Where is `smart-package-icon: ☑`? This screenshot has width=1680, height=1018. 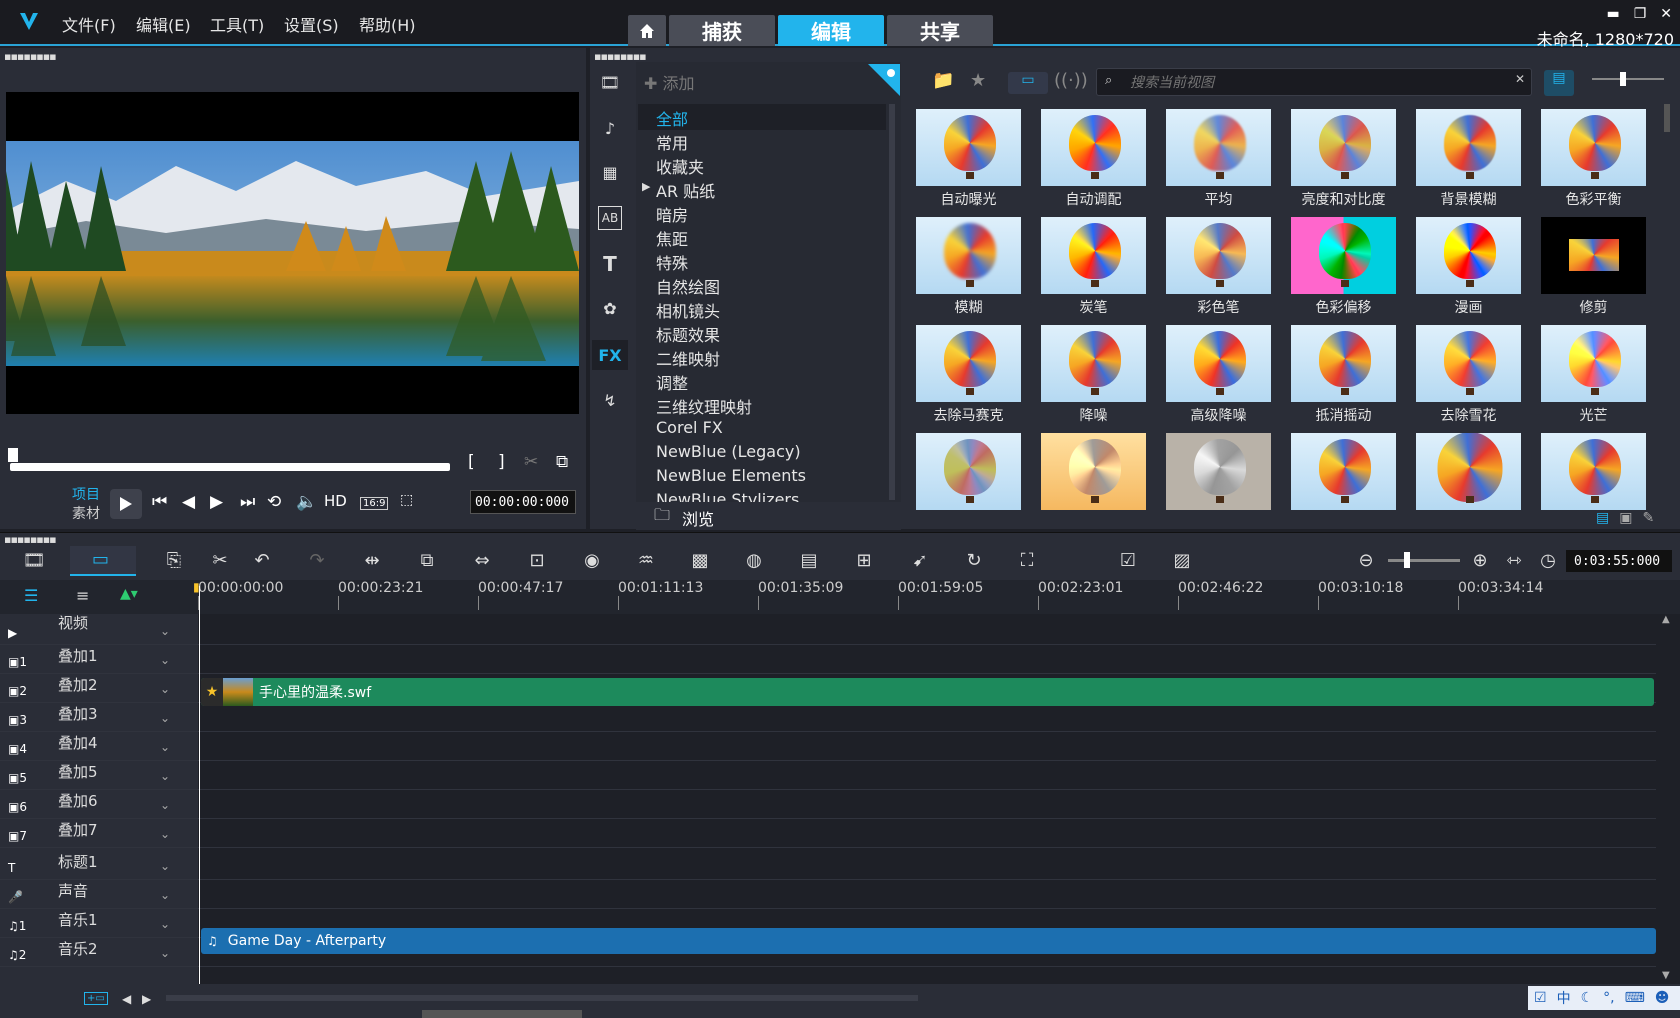 smart-package-icon: ☑ is located at coordinates (1128, 560).